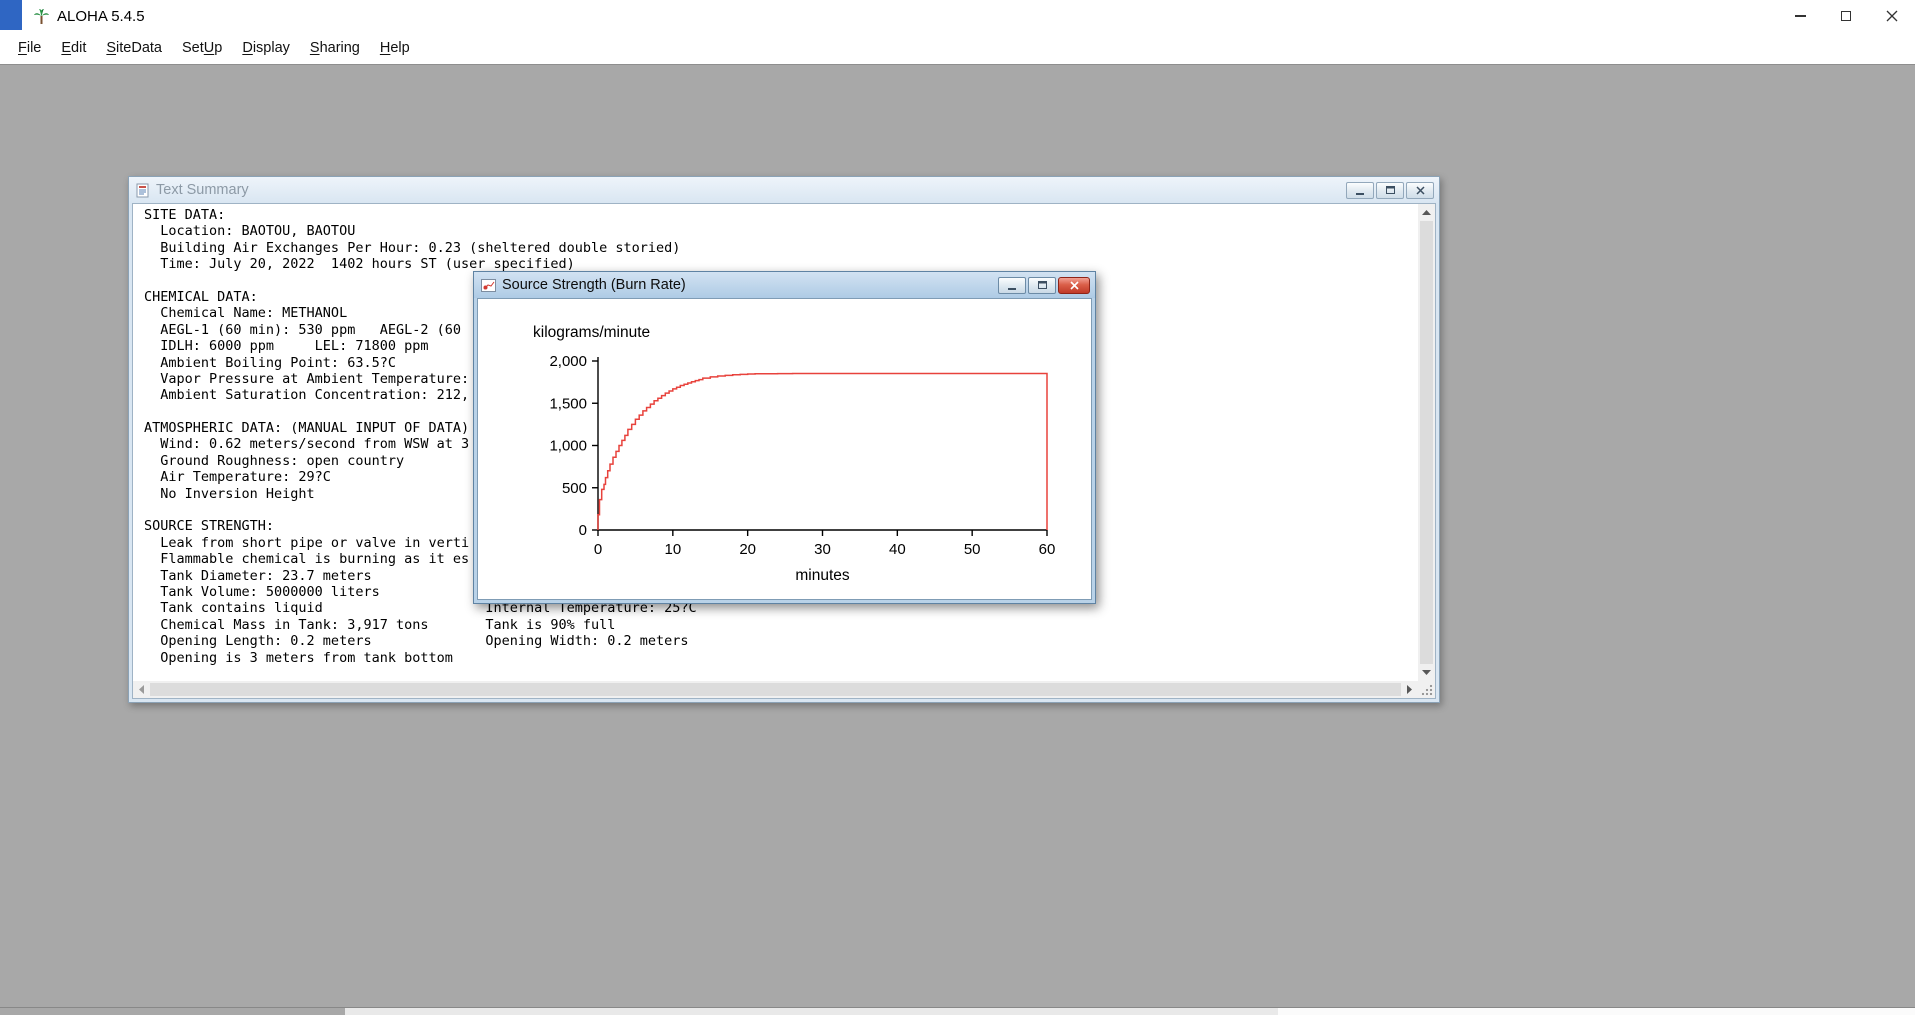  I want to click on menu-help: Help, so click(395, 48).